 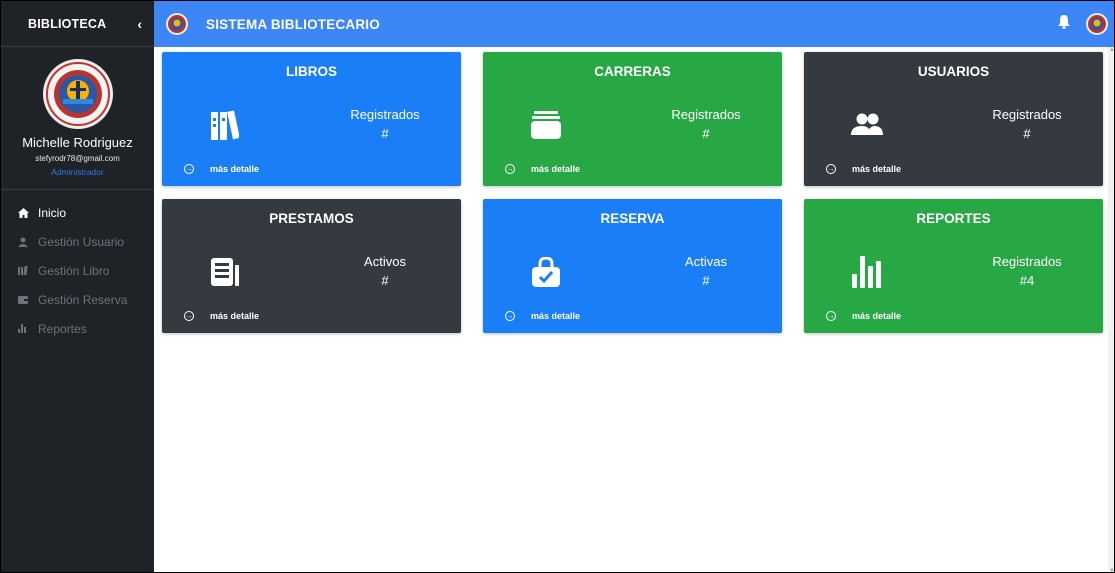 I want to click on stat-value: #4, so click(x=1027, y=280).